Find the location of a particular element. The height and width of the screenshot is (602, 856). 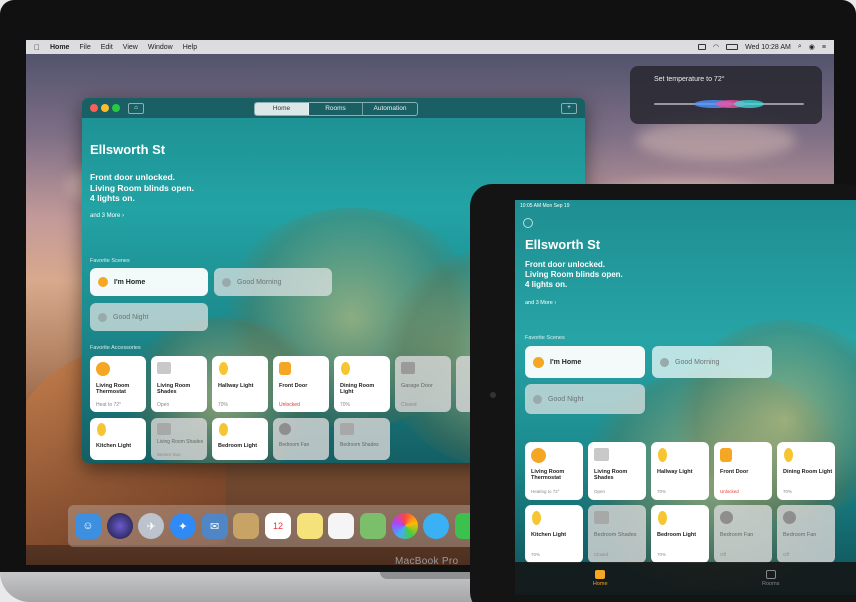

ipad-tile-bedroom-fan: Bedroom Fan Off is located at coordinates (743, 534).